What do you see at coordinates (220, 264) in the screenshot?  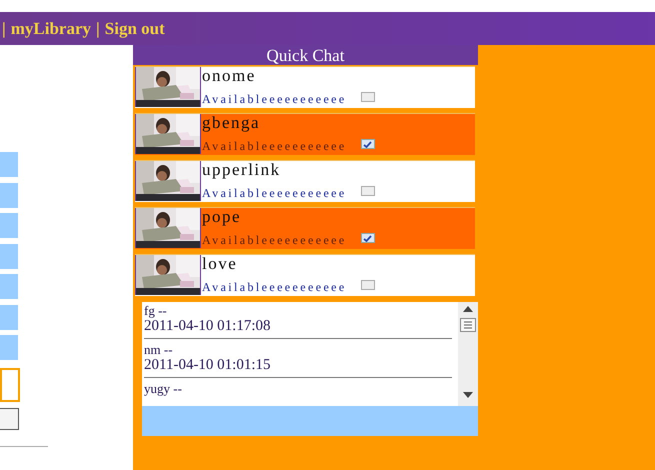 I see `contact-name: love` at bounding box center [220, 264].